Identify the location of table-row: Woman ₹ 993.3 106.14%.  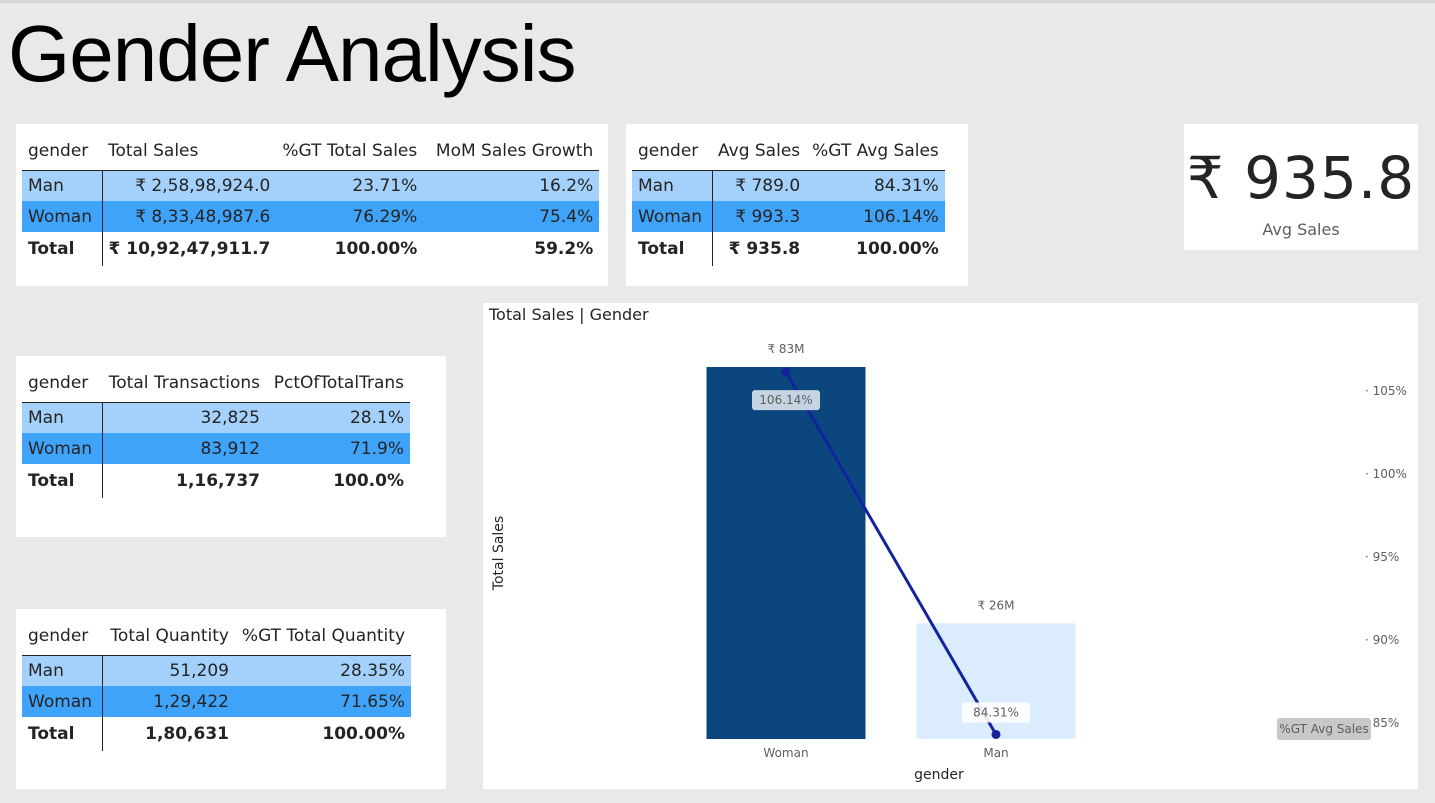
(788, 216).